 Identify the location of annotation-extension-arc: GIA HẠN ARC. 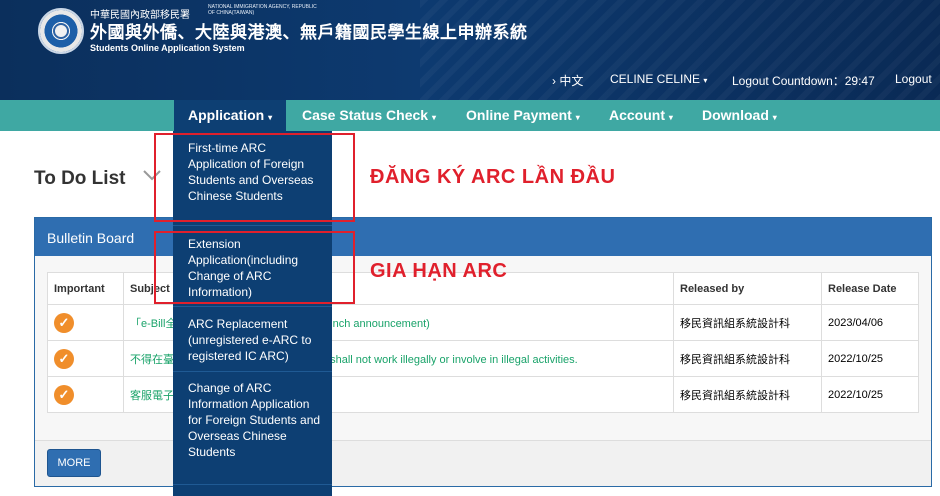
(439, 271).